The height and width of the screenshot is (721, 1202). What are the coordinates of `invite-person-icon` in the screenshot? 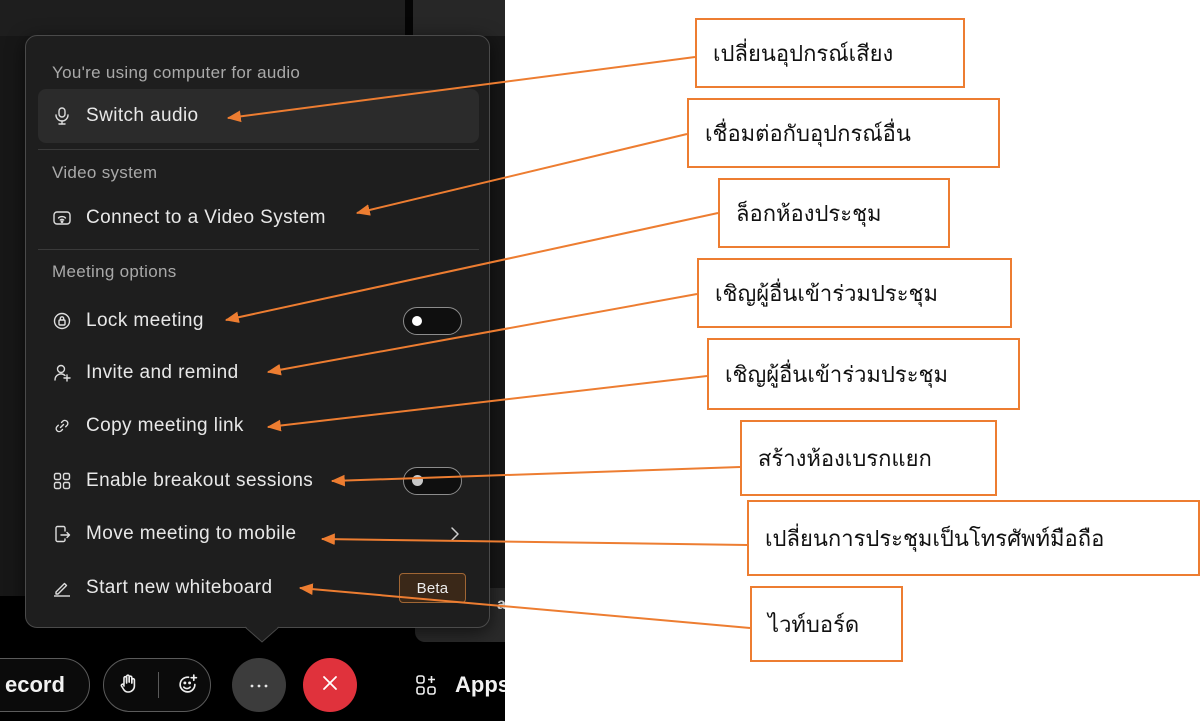 It's located at (62, 373).